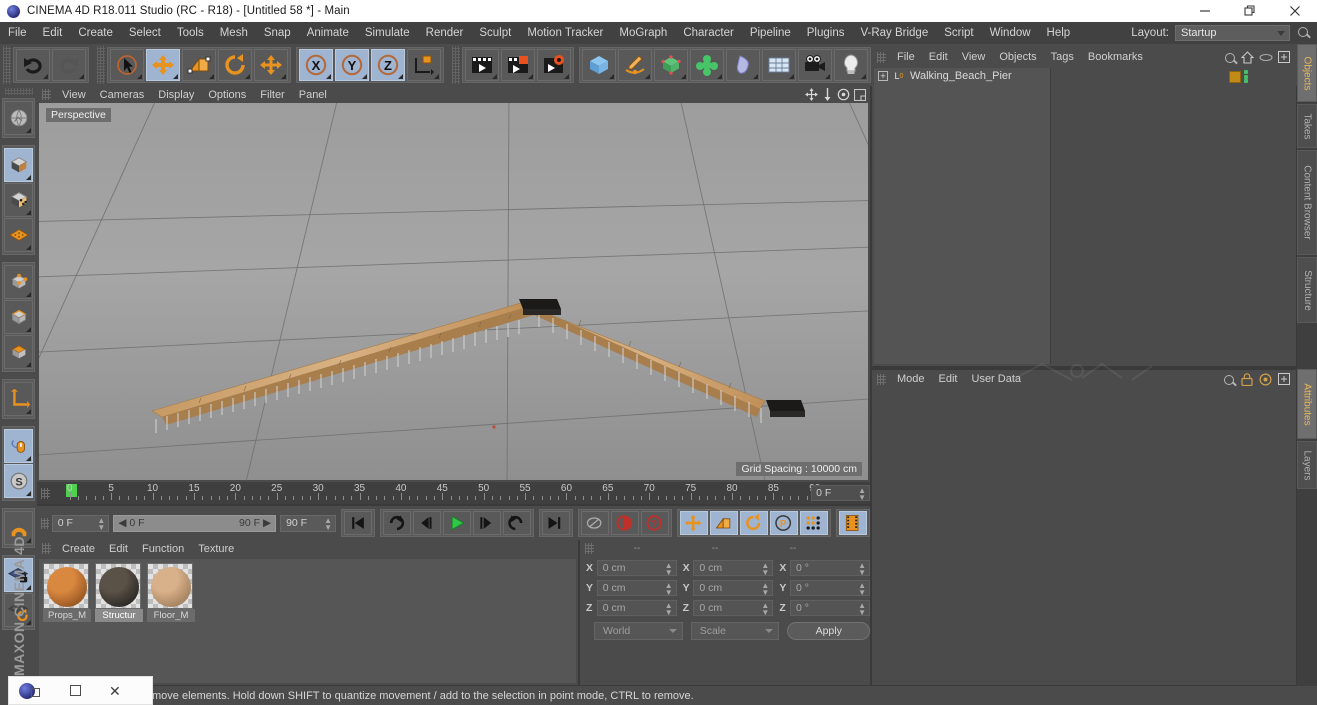  I want to click on render-settings-icon, so click(554, 65).